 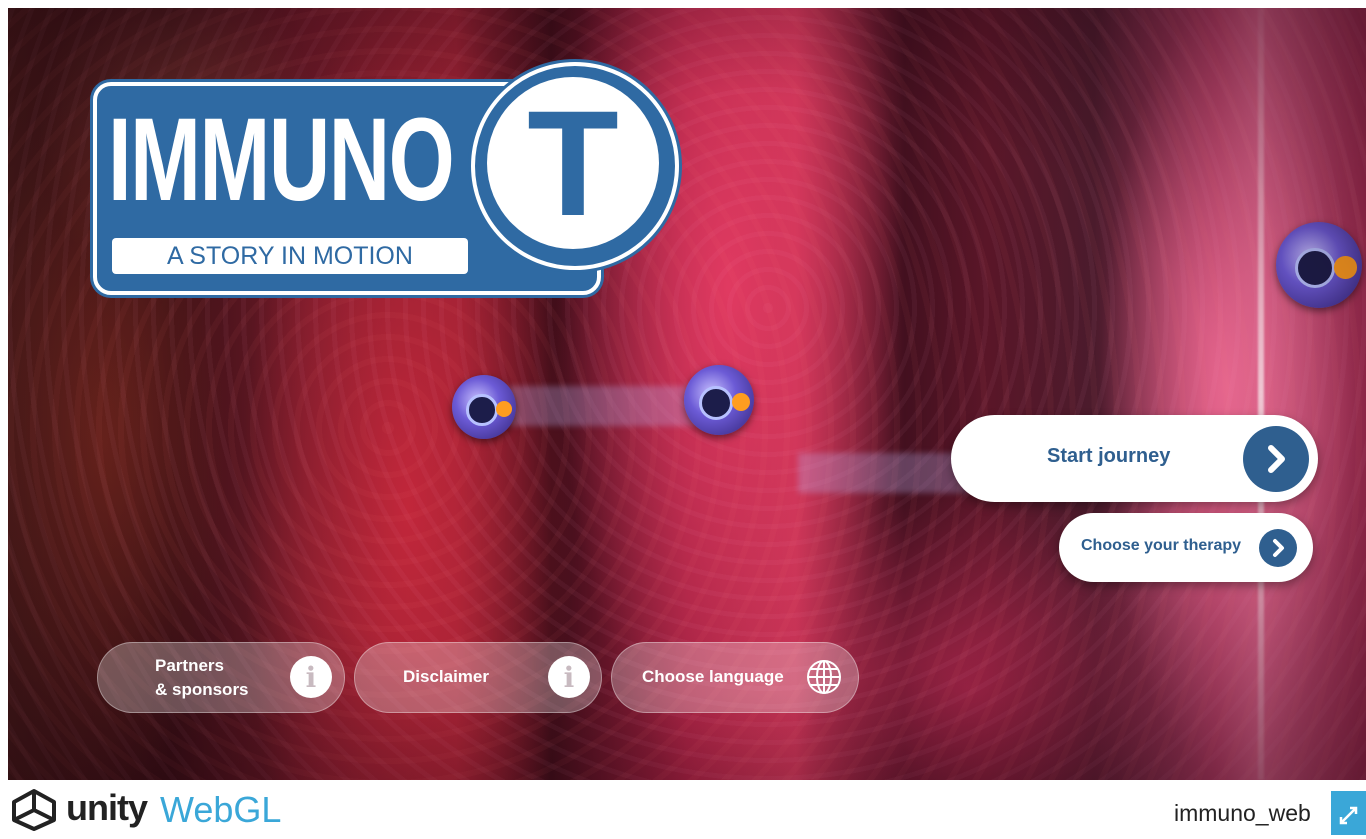 What do you see at coordinates (683, 807) in the screenshot?
I see `webgl-footer: unity WebGL immuno_web` at bounding box center [683, 807].